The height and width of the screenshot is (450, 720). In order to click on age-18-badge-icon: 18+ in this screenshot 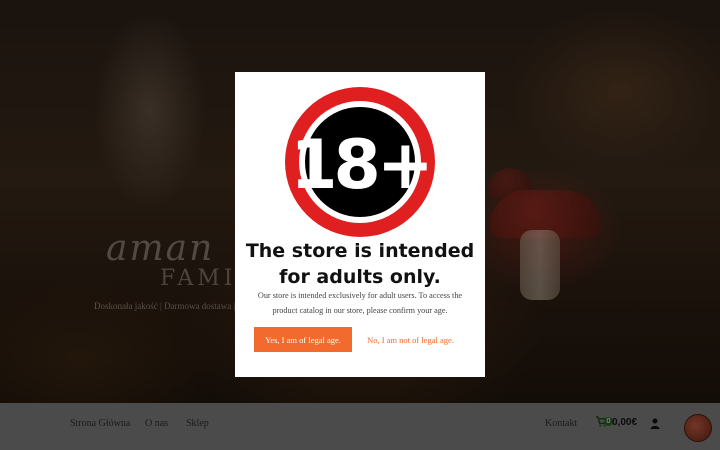, I will do `click(360, 162)`.